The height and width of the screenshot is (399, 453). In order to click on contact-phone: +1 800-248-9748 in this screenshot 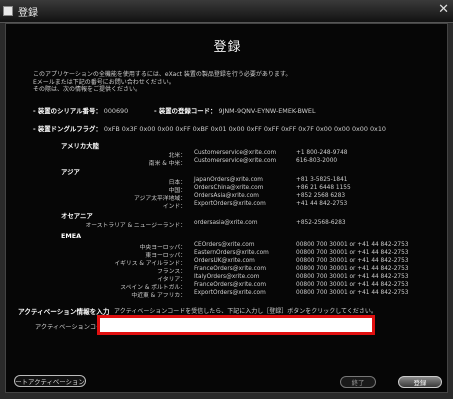, I will do `click(322, 153)`.